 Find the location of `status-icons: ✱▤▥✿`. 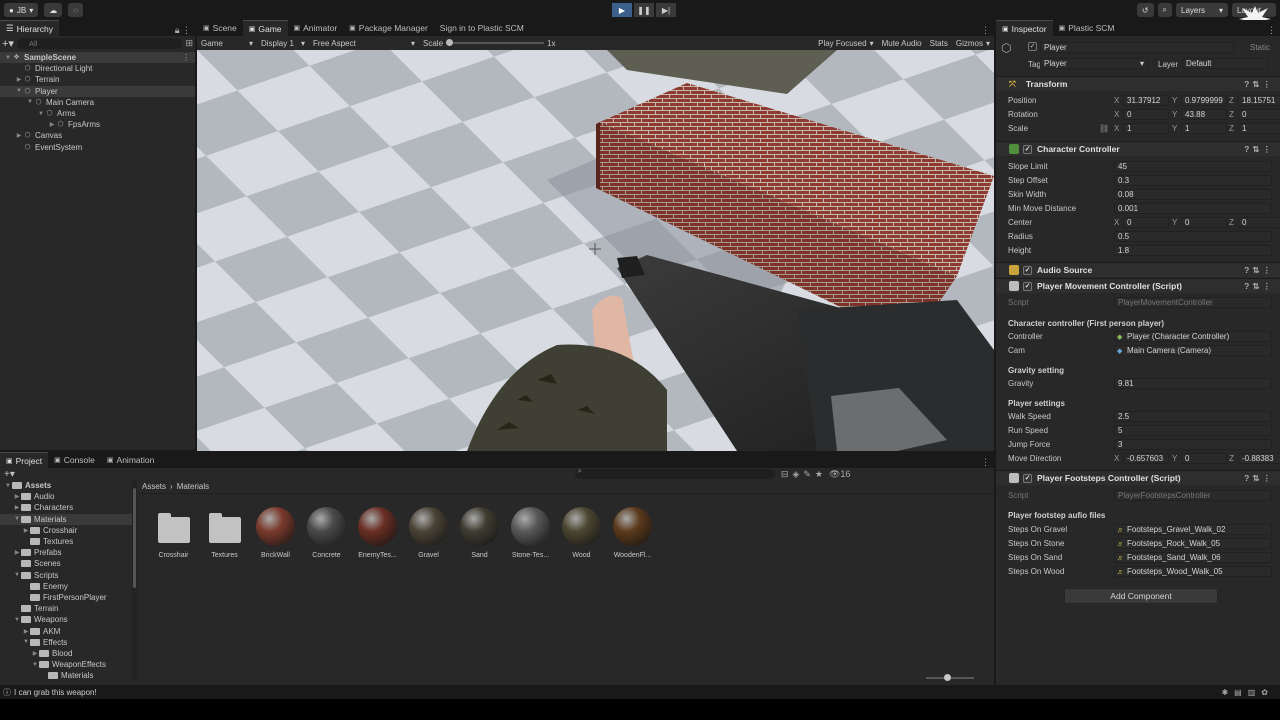

status-icons: ✱▤▥✿ is located at coordinates (1247, 692).